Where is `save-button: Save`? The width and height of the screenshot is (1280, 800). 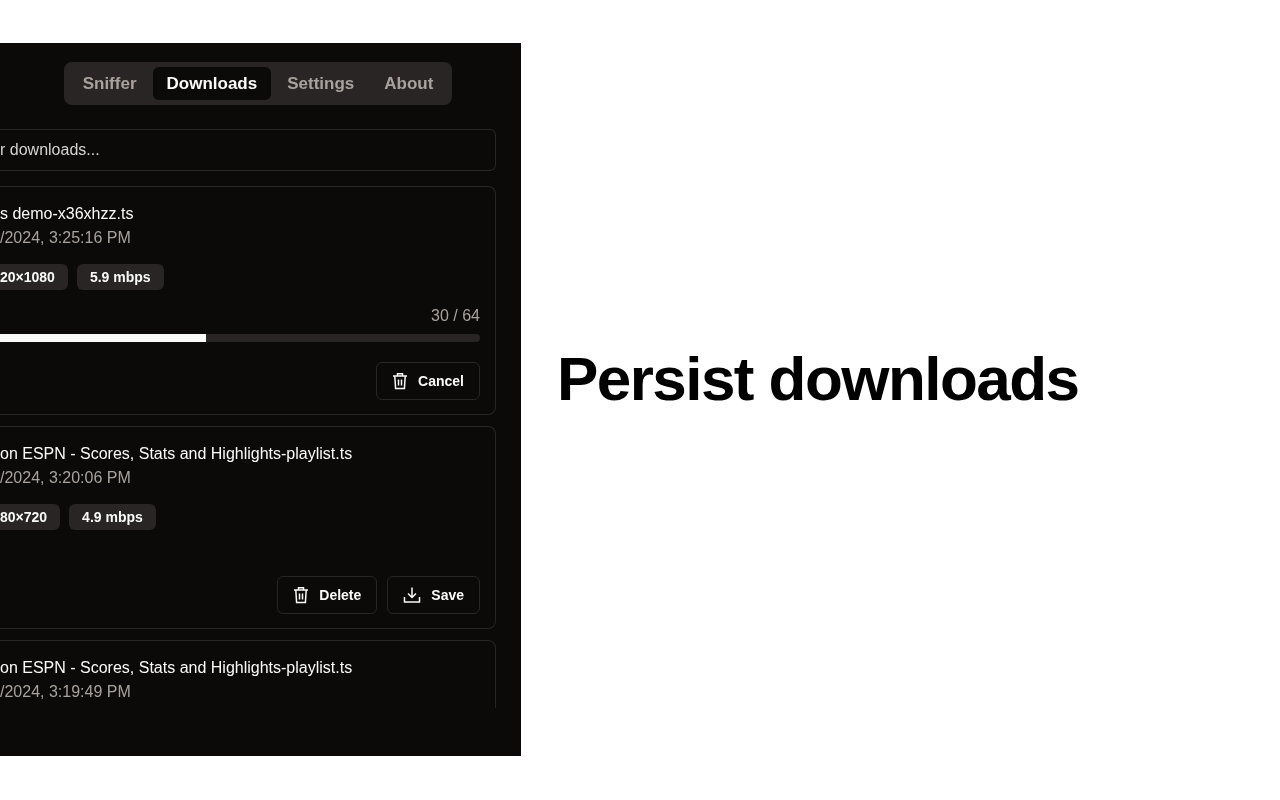 save-button: Save is located at coordinates (433, 595).